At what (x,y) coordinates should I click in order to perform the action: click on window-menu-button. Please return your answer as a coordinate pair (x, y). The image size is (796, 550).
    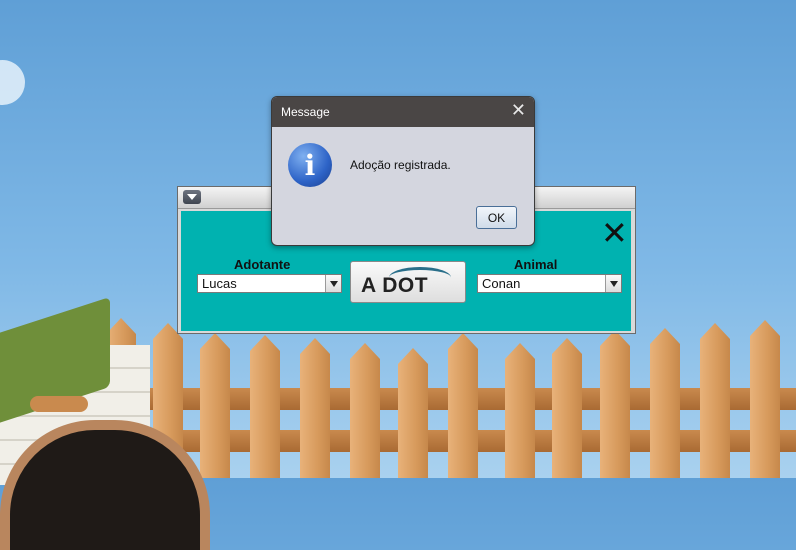
    Looking at the image, I should click on (192, 197).